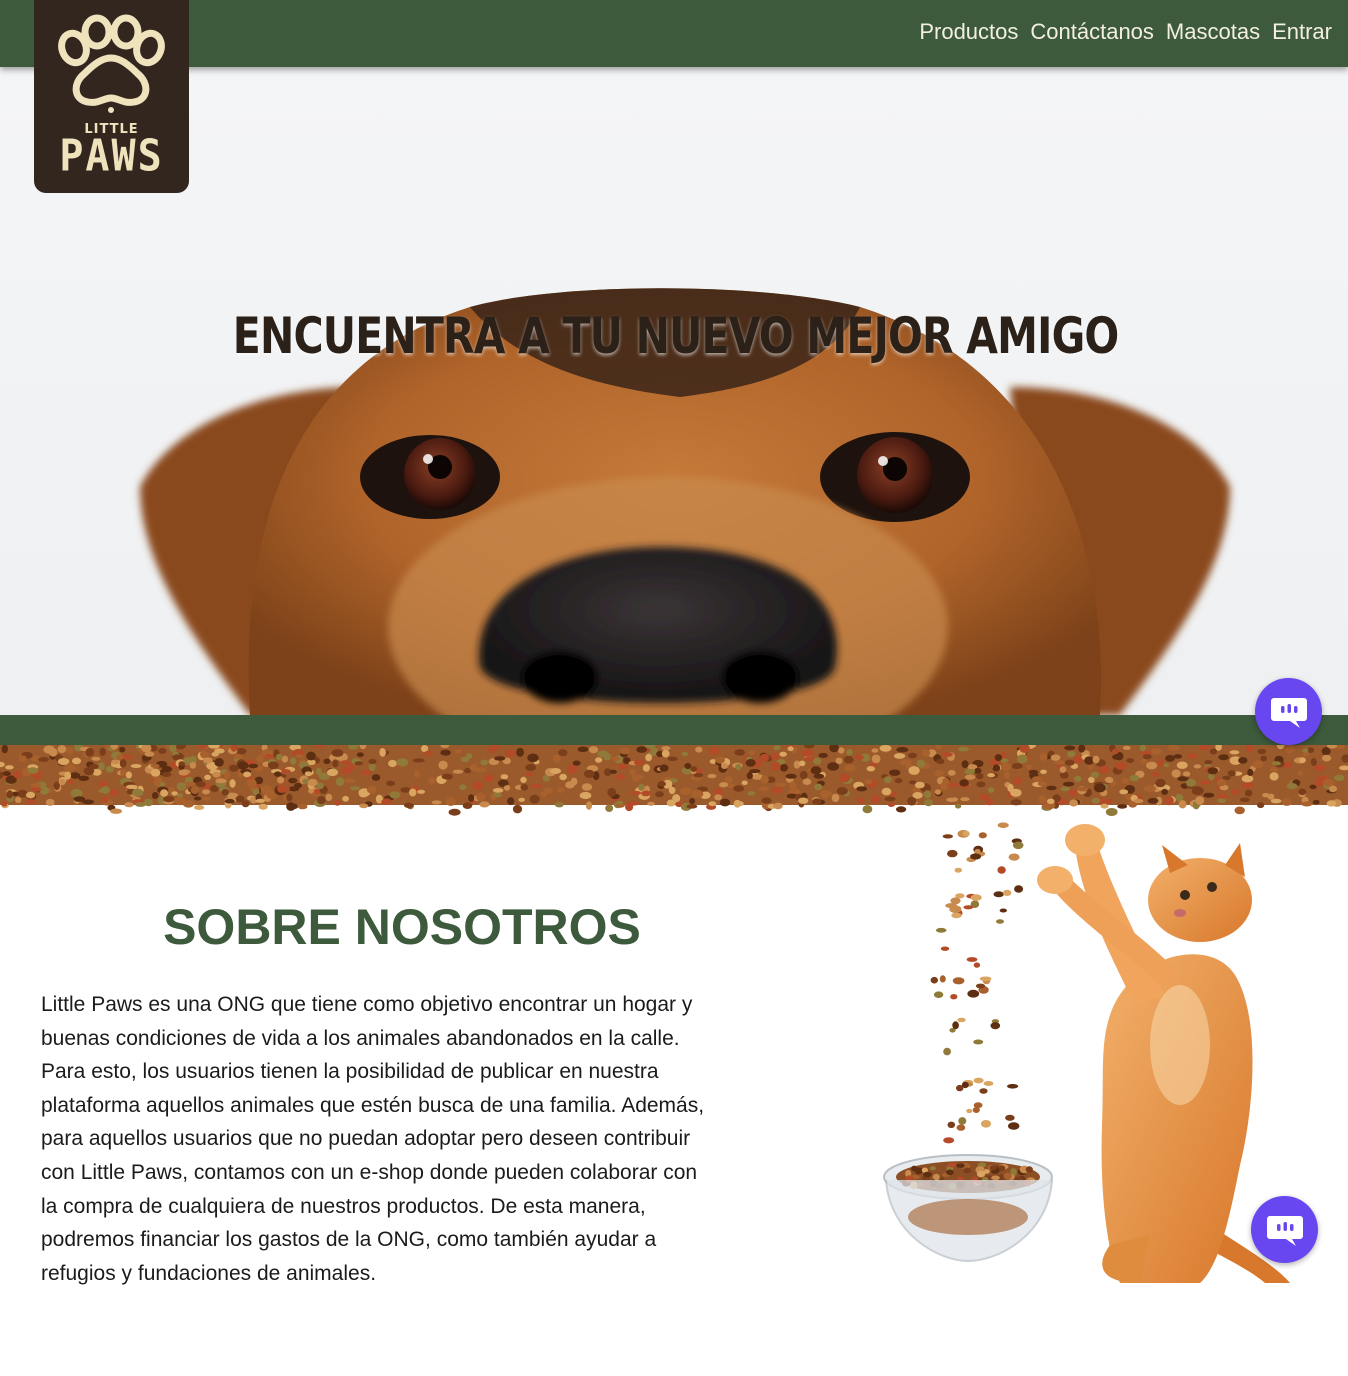 This screenshot has width=1348, height=1376. Describe the element at coordinates (402, 927) in the screenshot. I see `about-title: SOBRE NOSOTROS` at that location.